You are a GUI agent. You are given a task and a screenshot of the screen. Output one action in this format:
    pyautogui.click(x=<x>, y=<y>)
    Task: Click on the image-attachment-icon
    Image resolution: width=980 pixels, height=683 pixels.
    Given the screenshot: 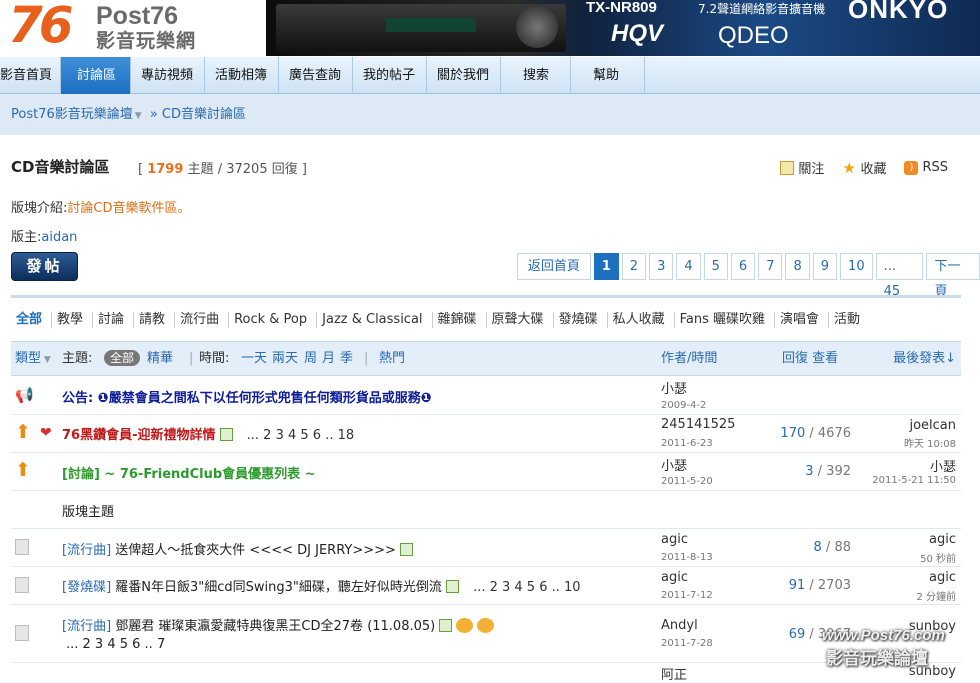 What is the action you would take?
    pyautogui.click(x=446, y=625)
    